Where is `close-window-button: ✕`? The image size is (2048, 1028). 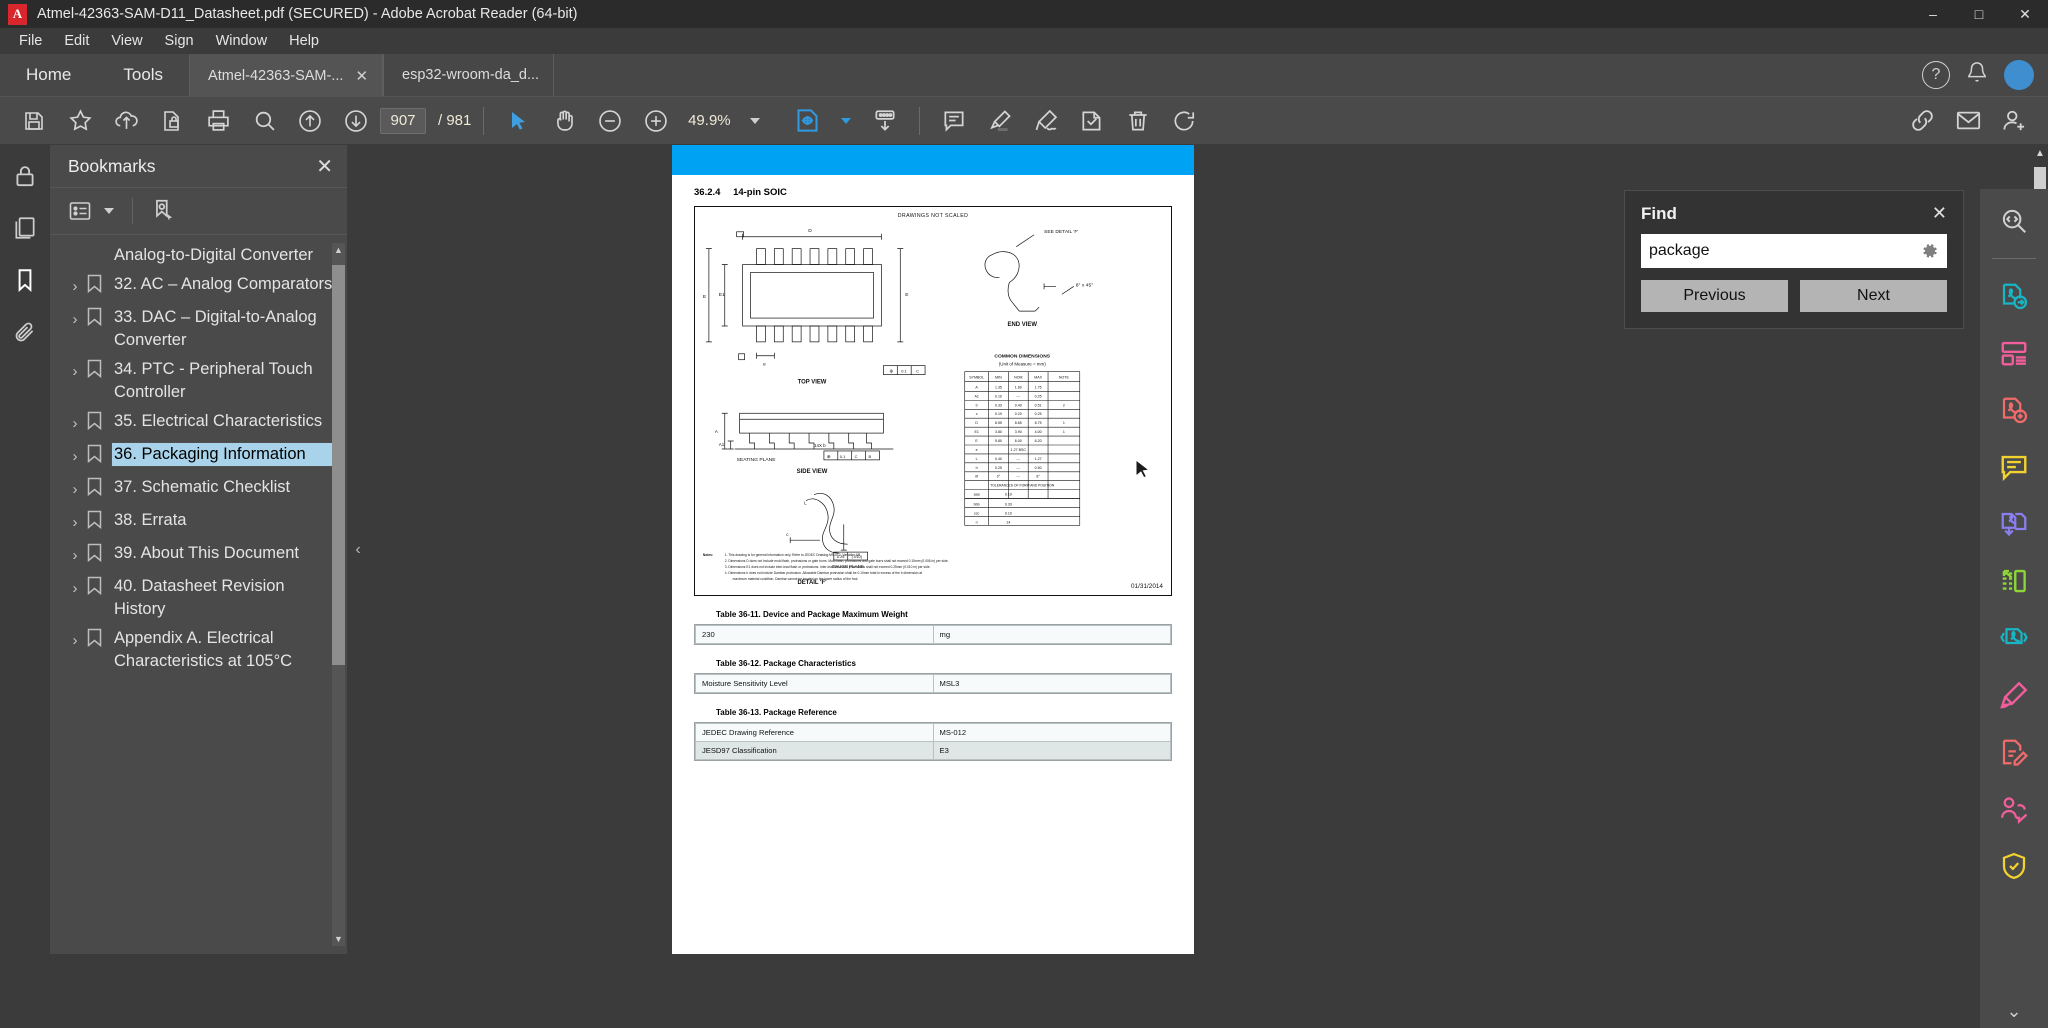 close-window-button: ✕ is located at coordinates (2025, 14).